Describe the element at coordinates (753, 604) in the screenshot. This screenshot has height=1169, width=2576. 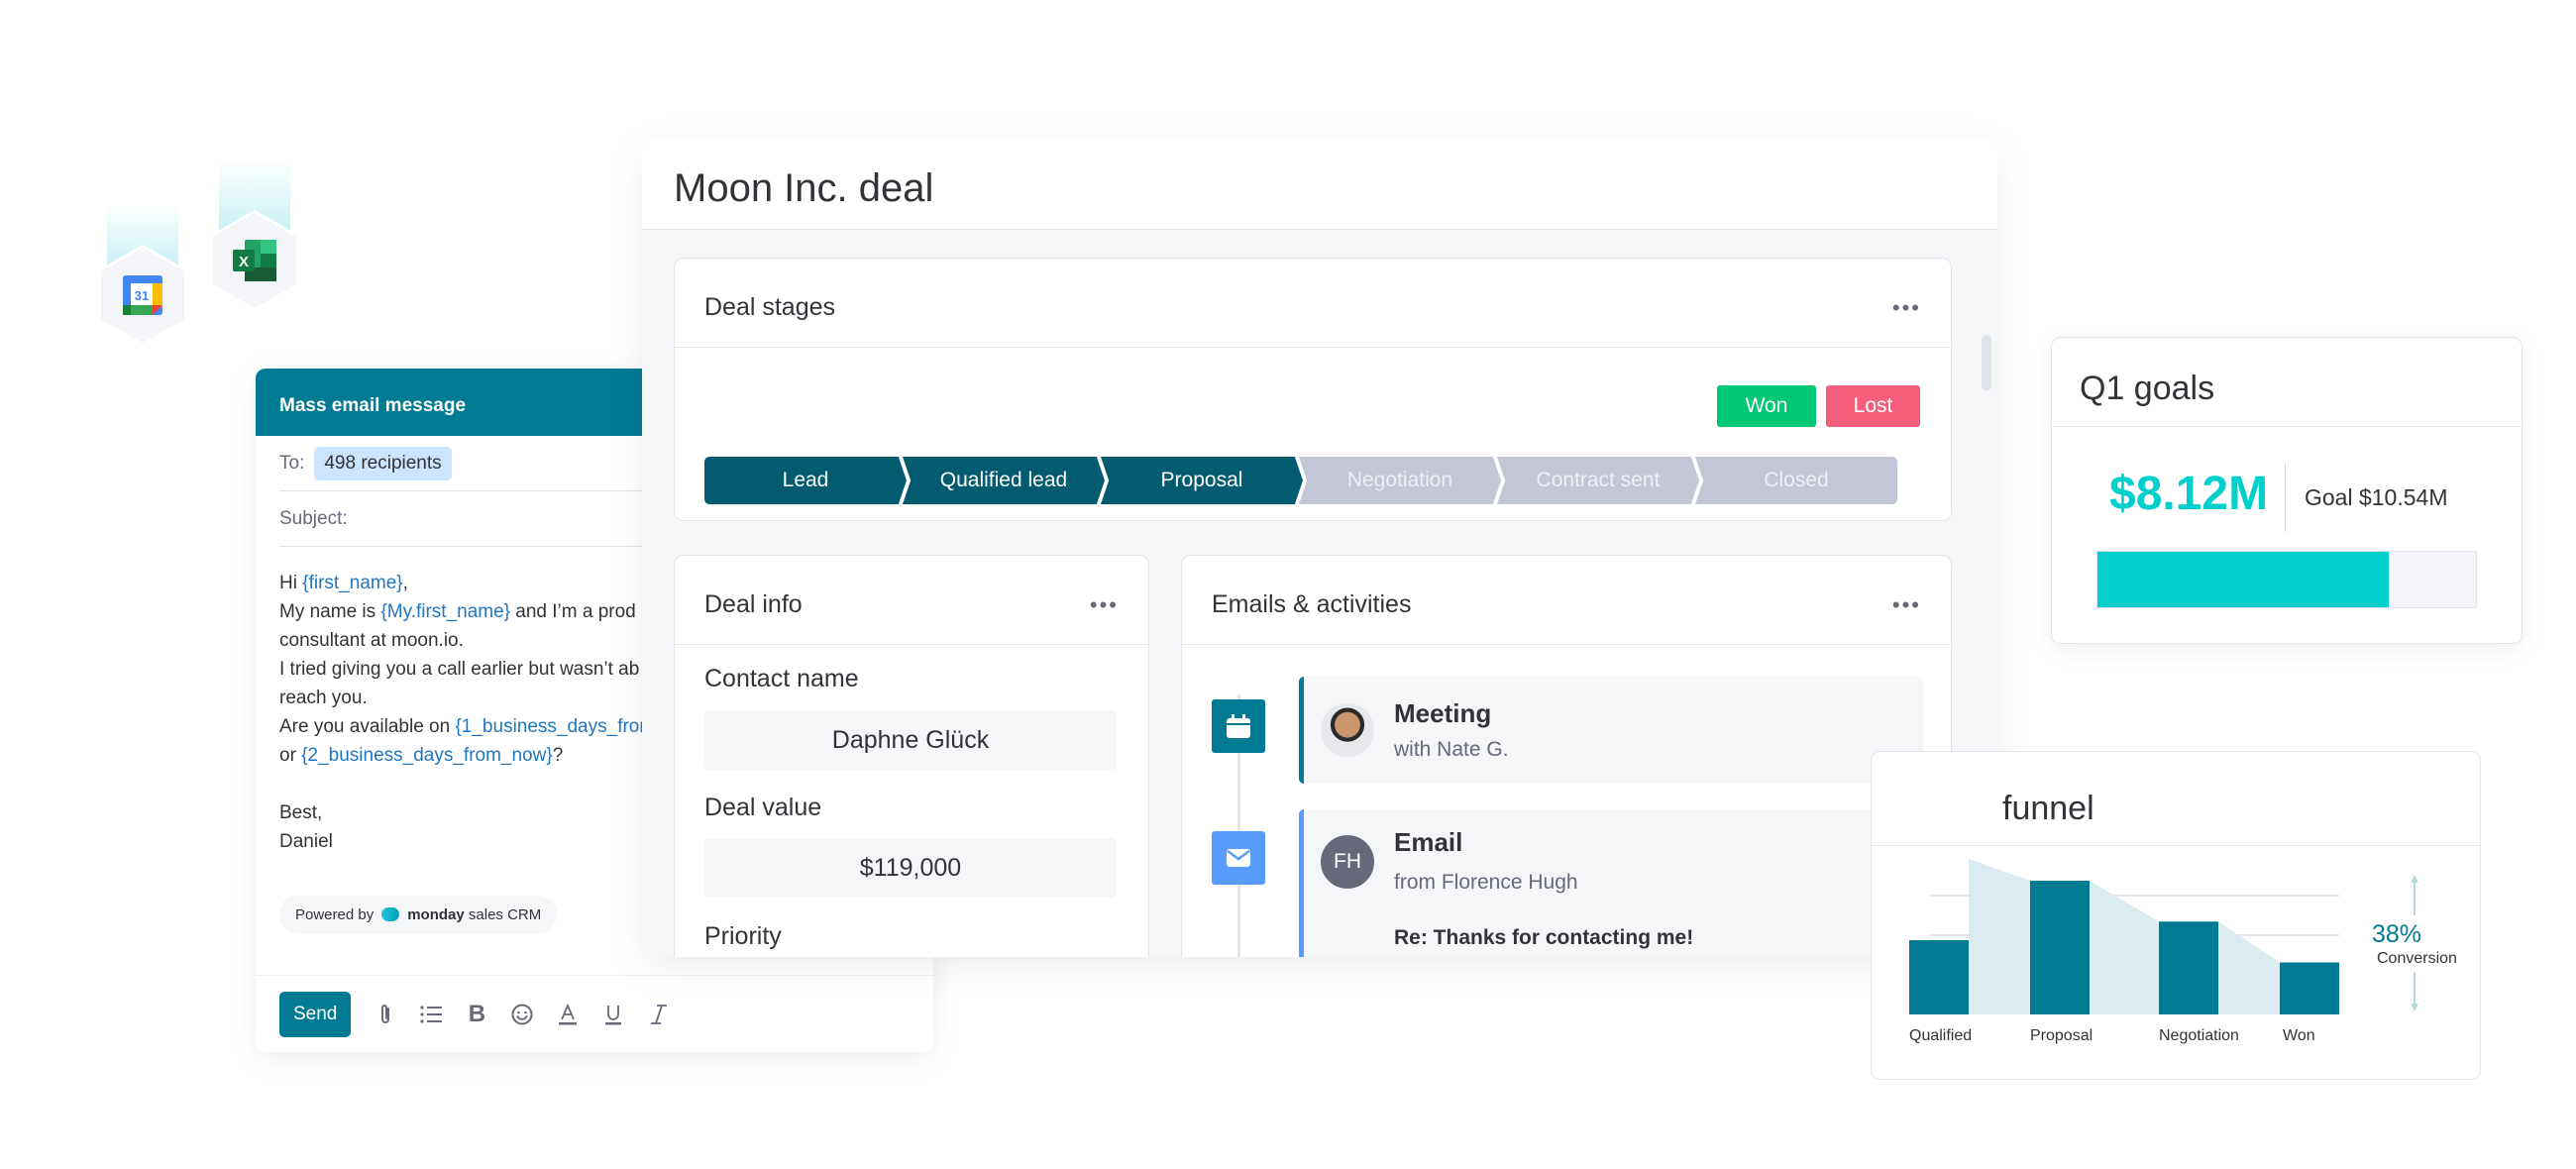
I see `deal-info-title: Deal info` at that location.